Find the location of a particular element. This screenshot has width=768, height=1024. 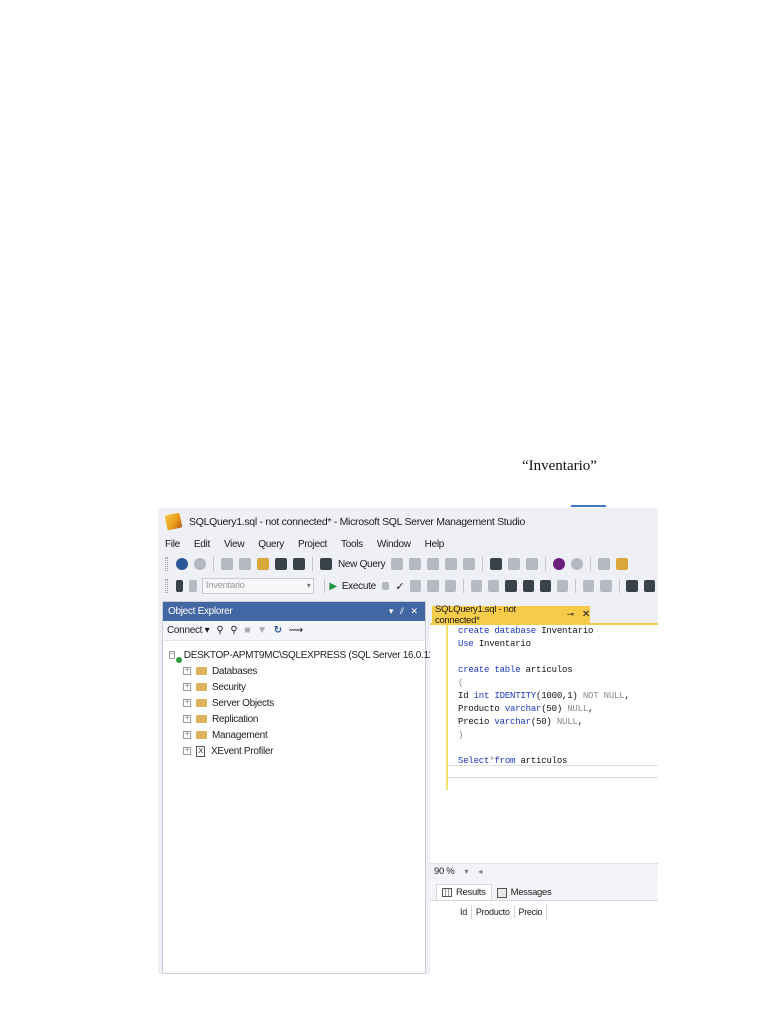

analysis-dmx-query-icon is located at coordinates (433, 564).